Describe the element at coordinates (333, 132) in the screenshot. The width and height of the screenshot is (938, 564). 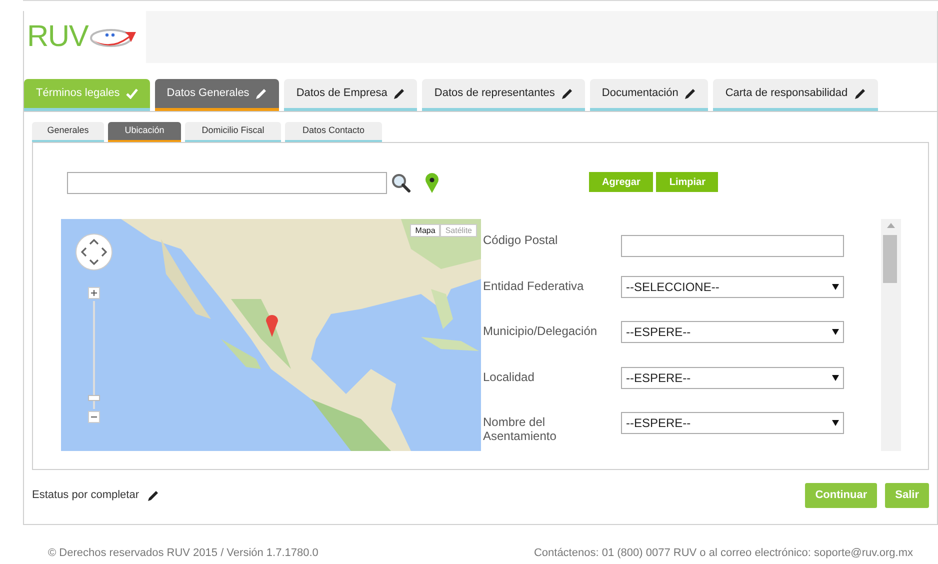
I see `sub-tab: Datos Contacto` at that location.